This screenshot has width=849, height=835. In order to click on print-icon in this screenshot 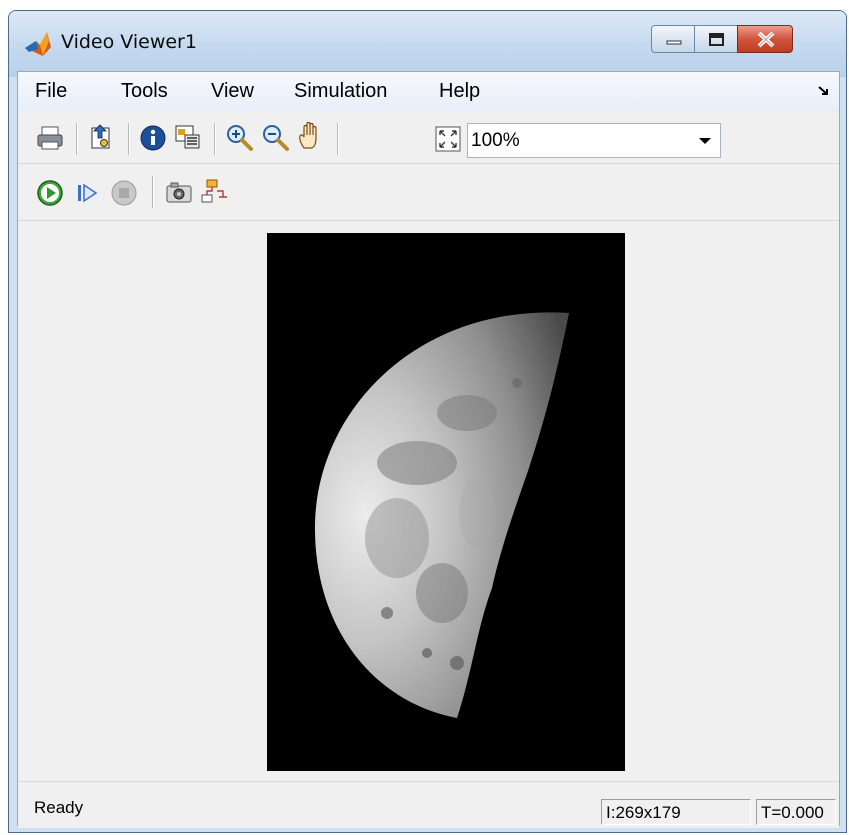, I will do `click(50, 138)`.